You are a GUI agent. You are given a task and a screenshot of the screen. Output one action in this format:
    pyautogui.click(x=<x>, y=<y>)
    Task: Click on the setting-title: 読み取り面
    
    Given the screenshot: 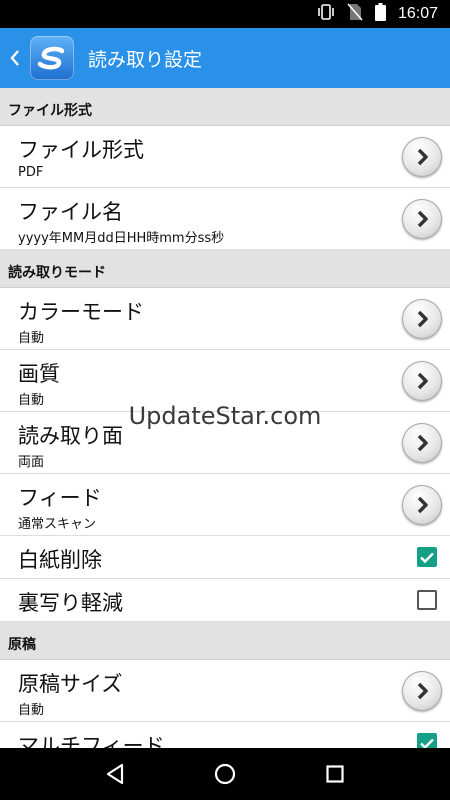 What is the action you would take?
    pyautogui.click(x=70, y=436)
    